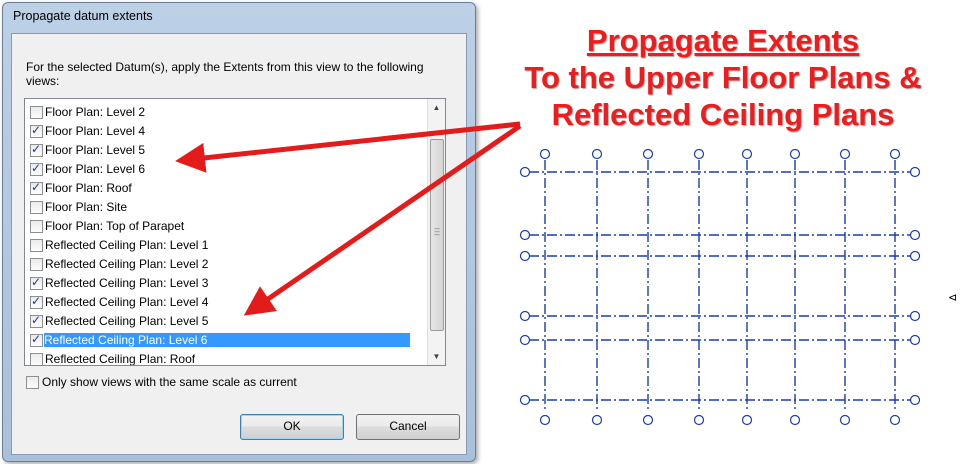 This screenshot has width=963, height=464. I want to click on same-scale-checkbox, so click(32, 382).